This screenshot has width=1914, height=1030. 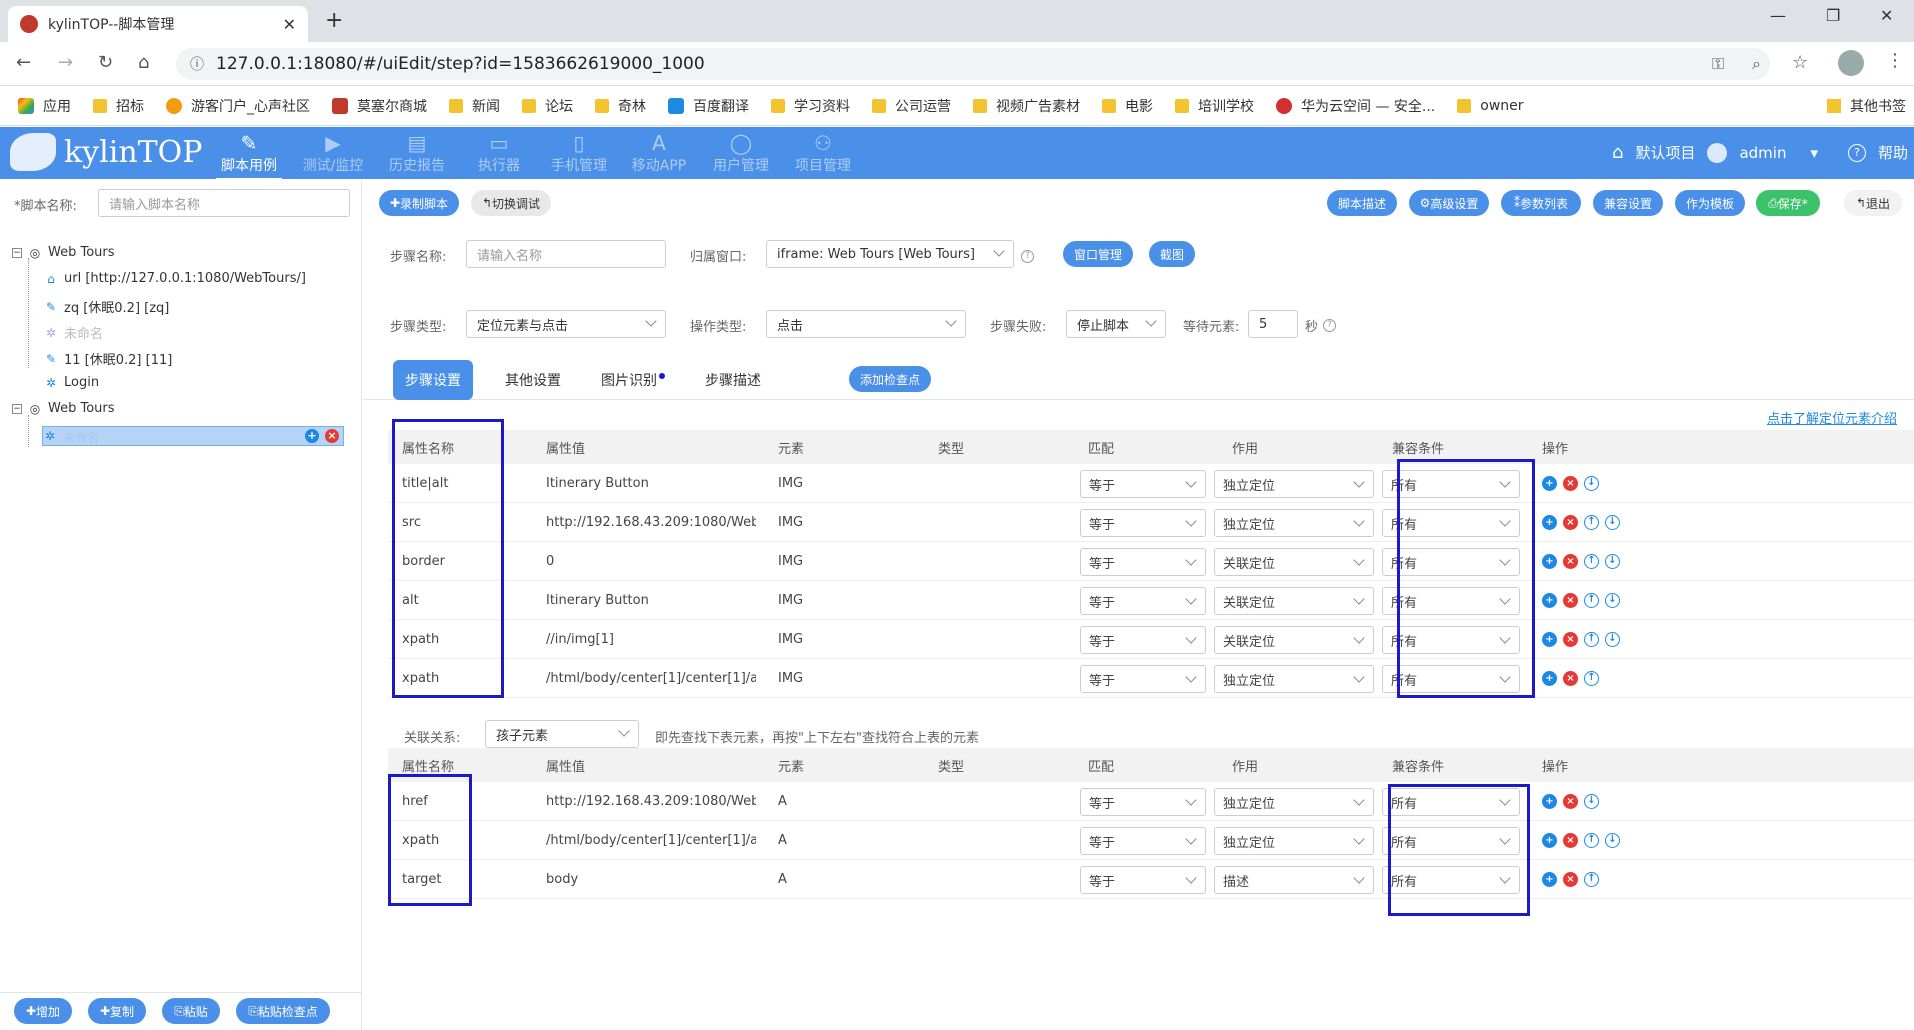 I want to click on bookmark-item: 培训学校, so click(x=1214, y=106).